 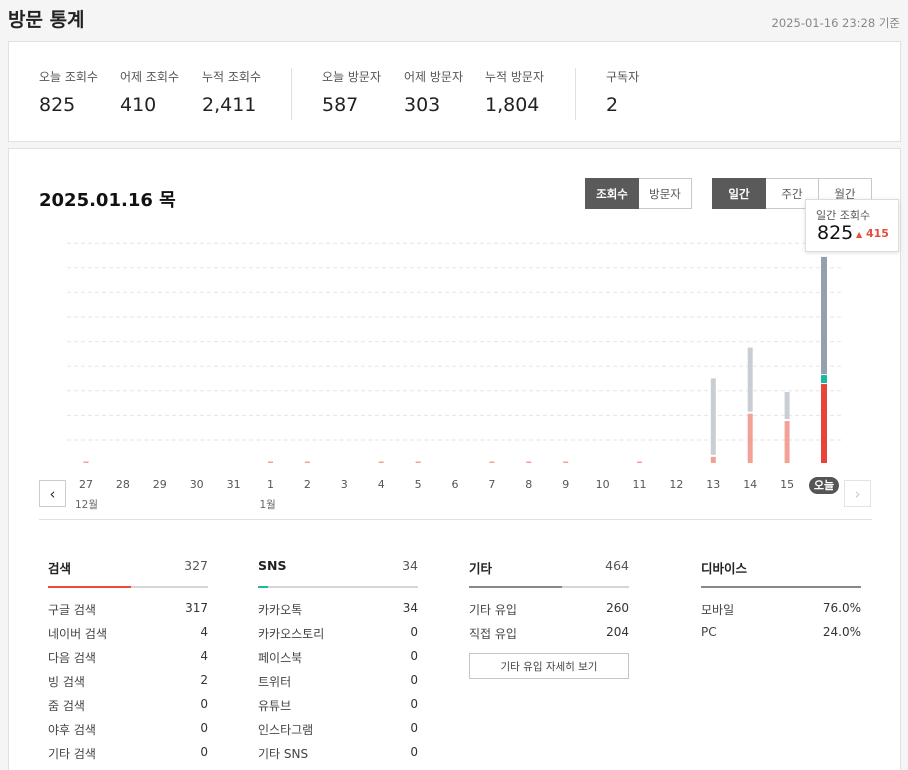 What do you see at coordinates (549, 613) in the screenshot?
I see `other-row: 기타 유입 260` at bounding box center [549, 613].